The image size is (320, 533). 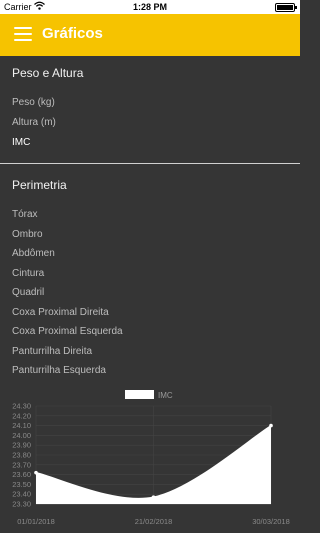 I want to click on menu-item-altura: Altura (m), so click(x=34, y=122).